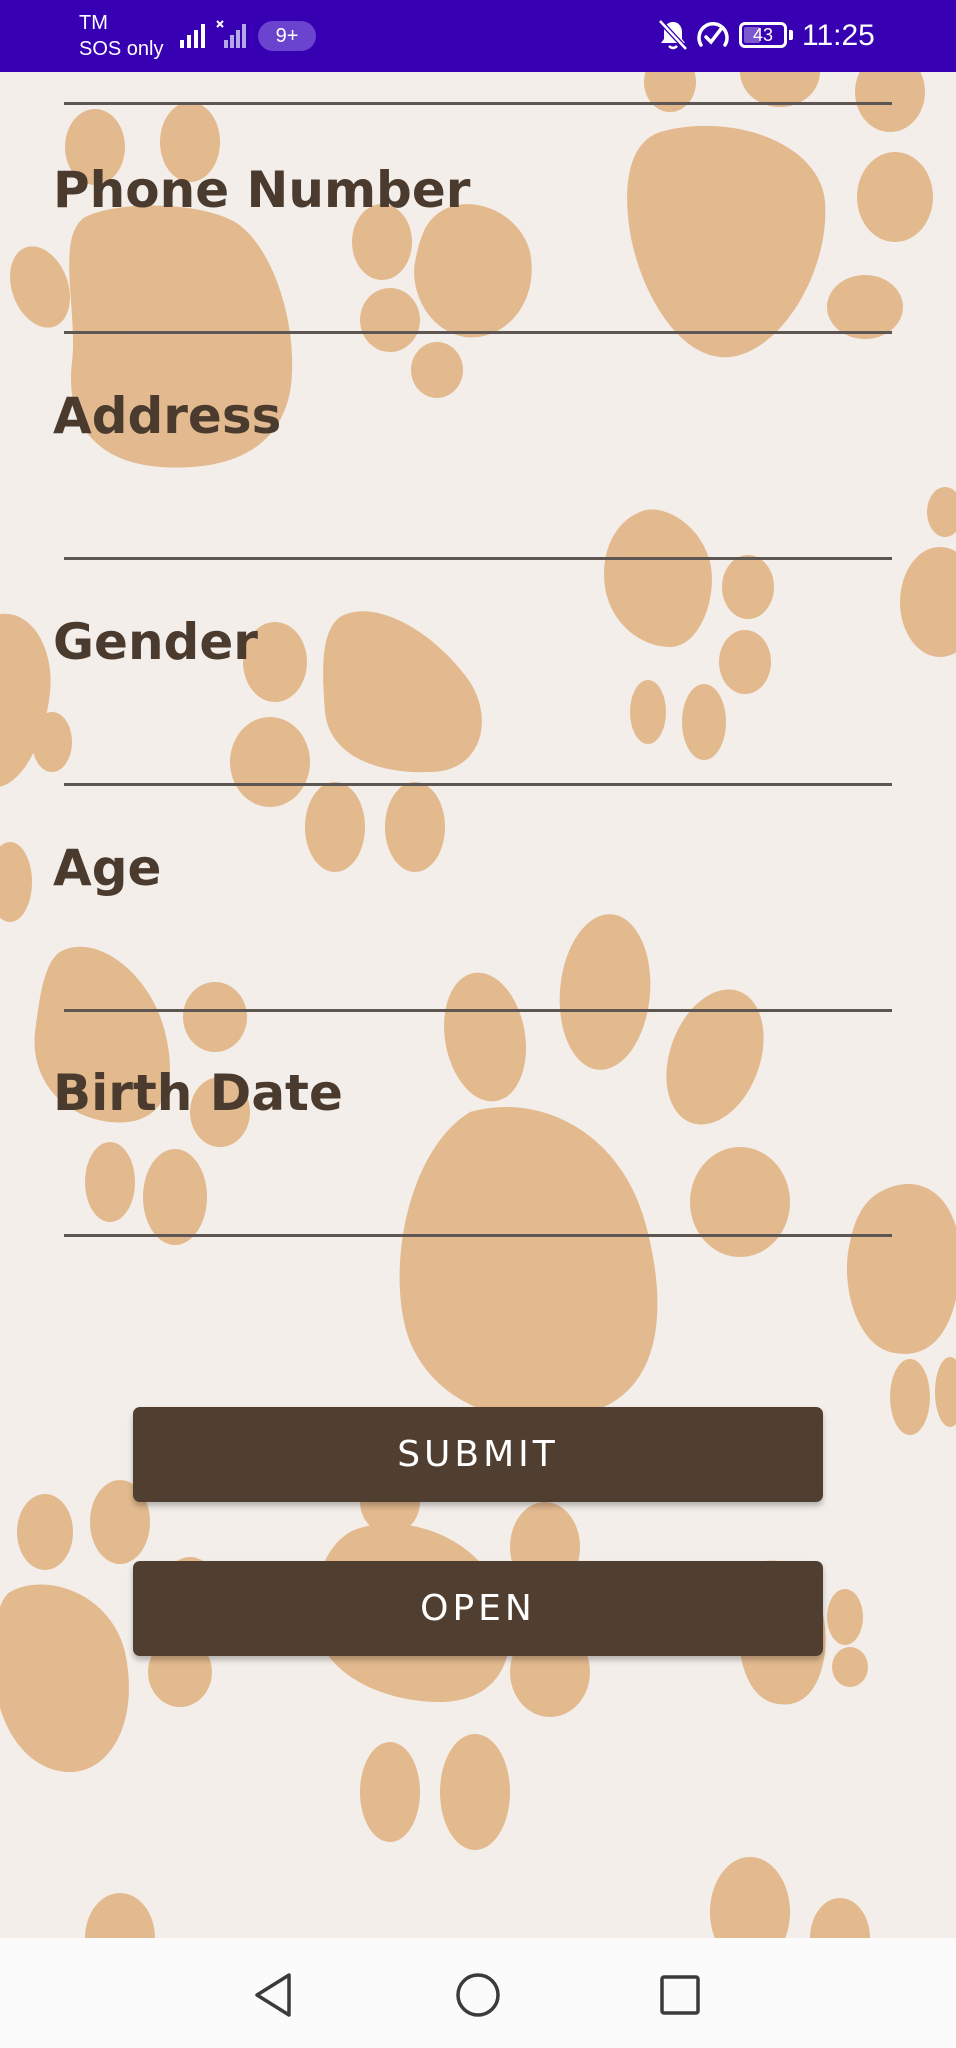 This screenshot has height=2048, width=956. I want to click on age-input, so click(478, 977).